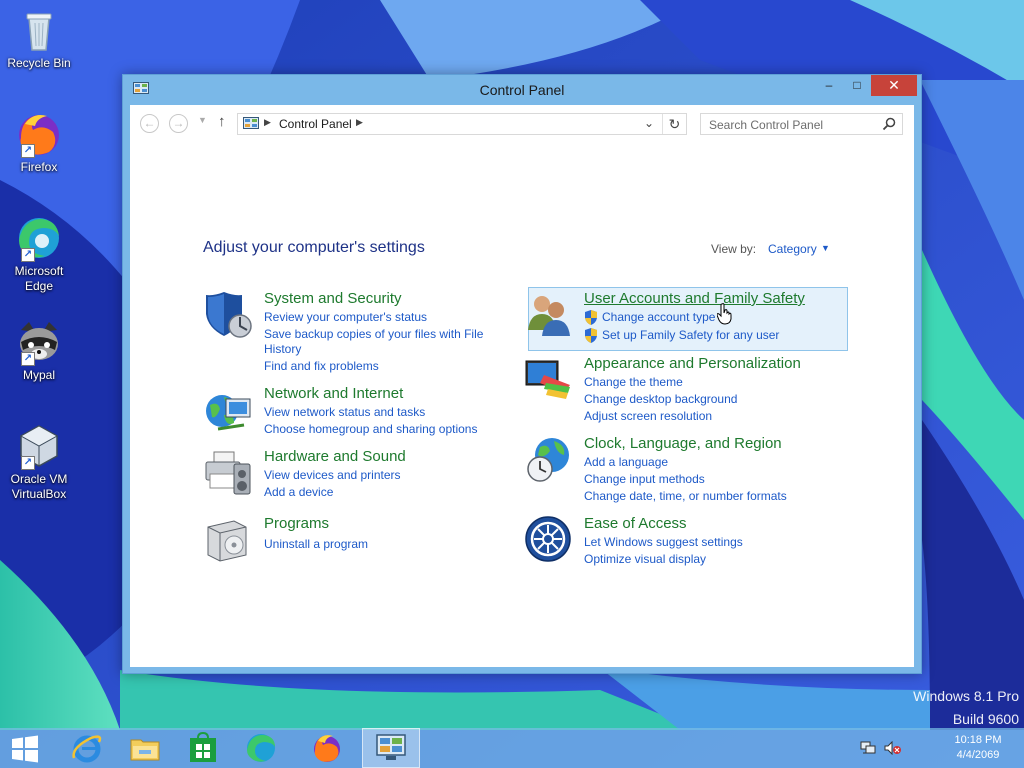  Describe the element at coordinates (549, 316) in the screenshot. I see `user-accounts-icon` at that location.